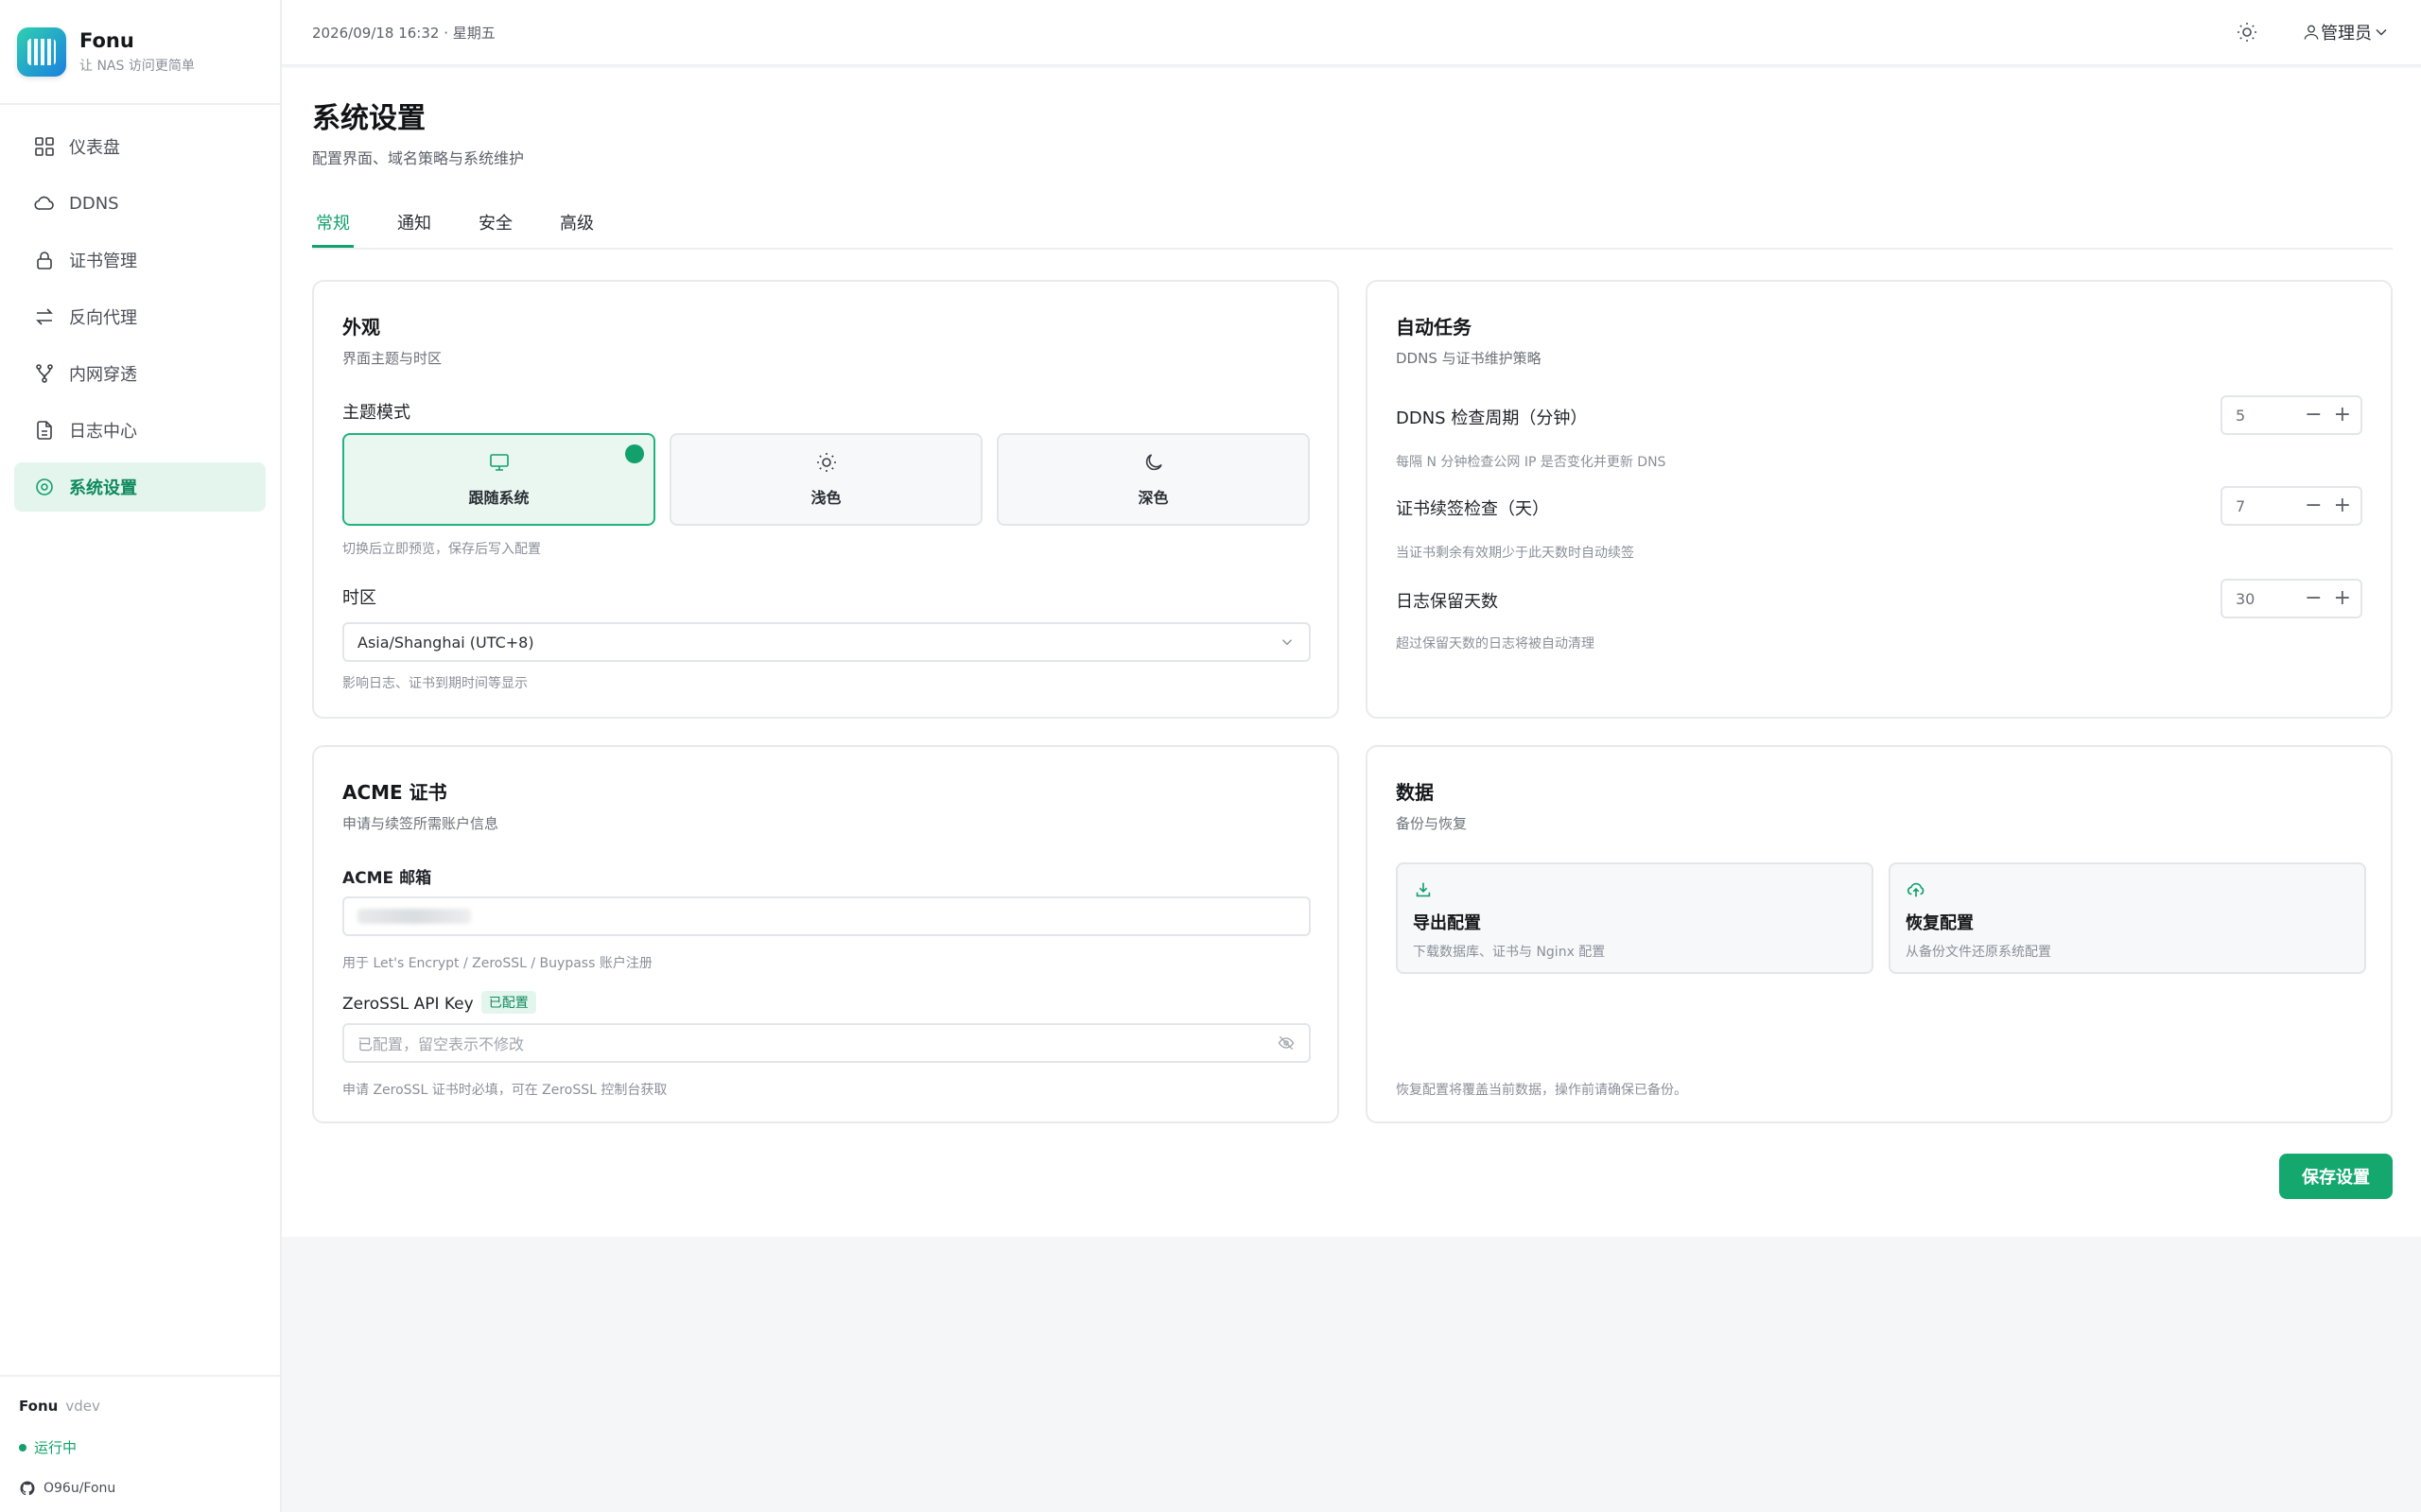 The width and height of the screenshot is (2421, 1512). I want to click on settings-tabs: 常规 通知 安全 高级, so click(1352, 228).